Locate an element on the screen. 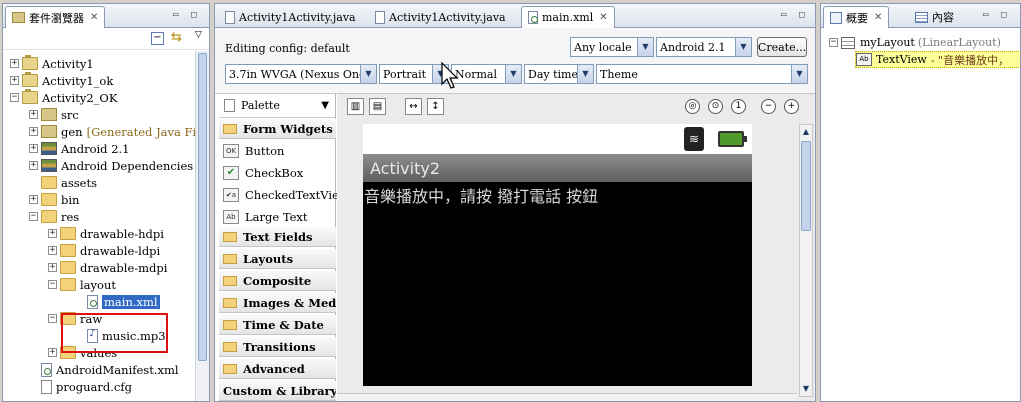 This screenshot has height=402, width=1021. orientation-select: Portrait ▼ is located at coordinates (414, 74).